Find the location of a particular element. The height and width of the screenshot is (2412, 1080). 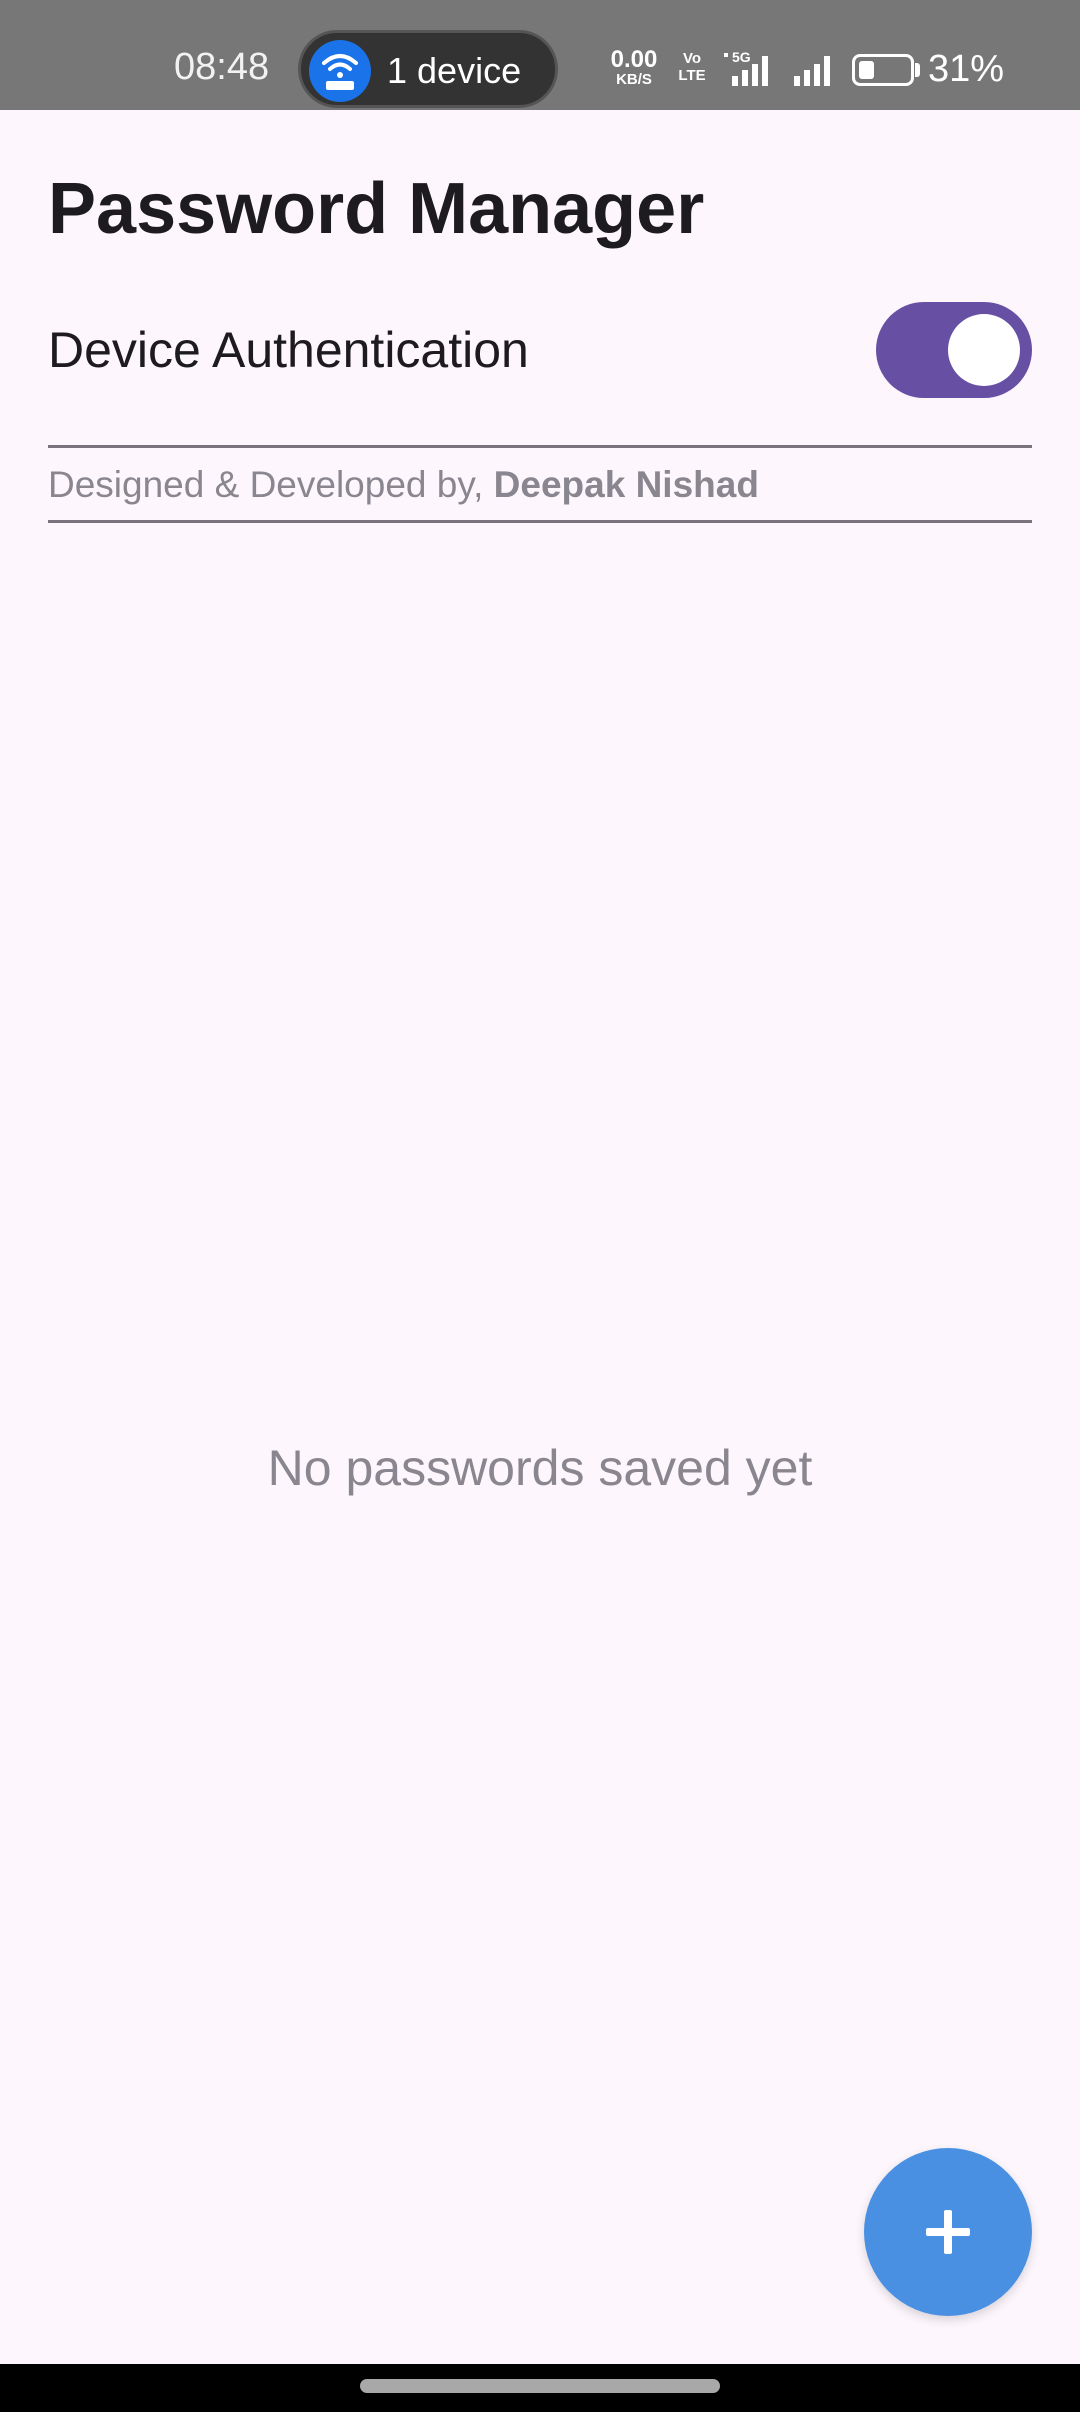

hotspot-label: 1 device is located at coordinates (454, 70).